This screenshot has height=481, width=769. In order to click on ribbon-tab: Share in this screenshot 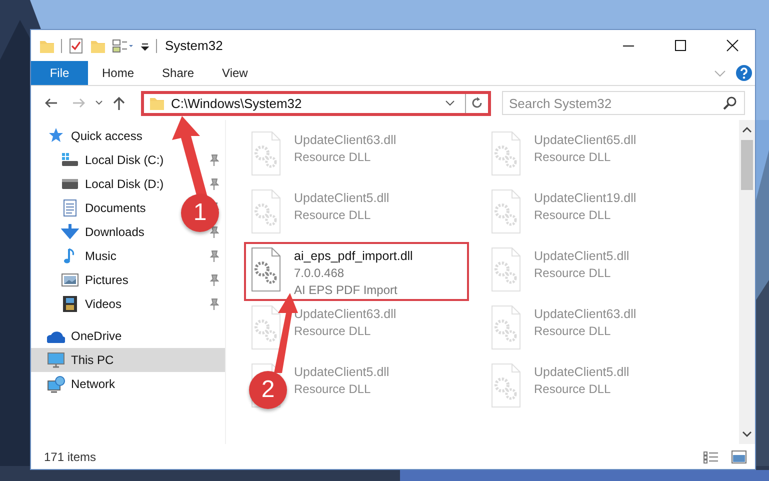, I will do `click(178, 73)`.